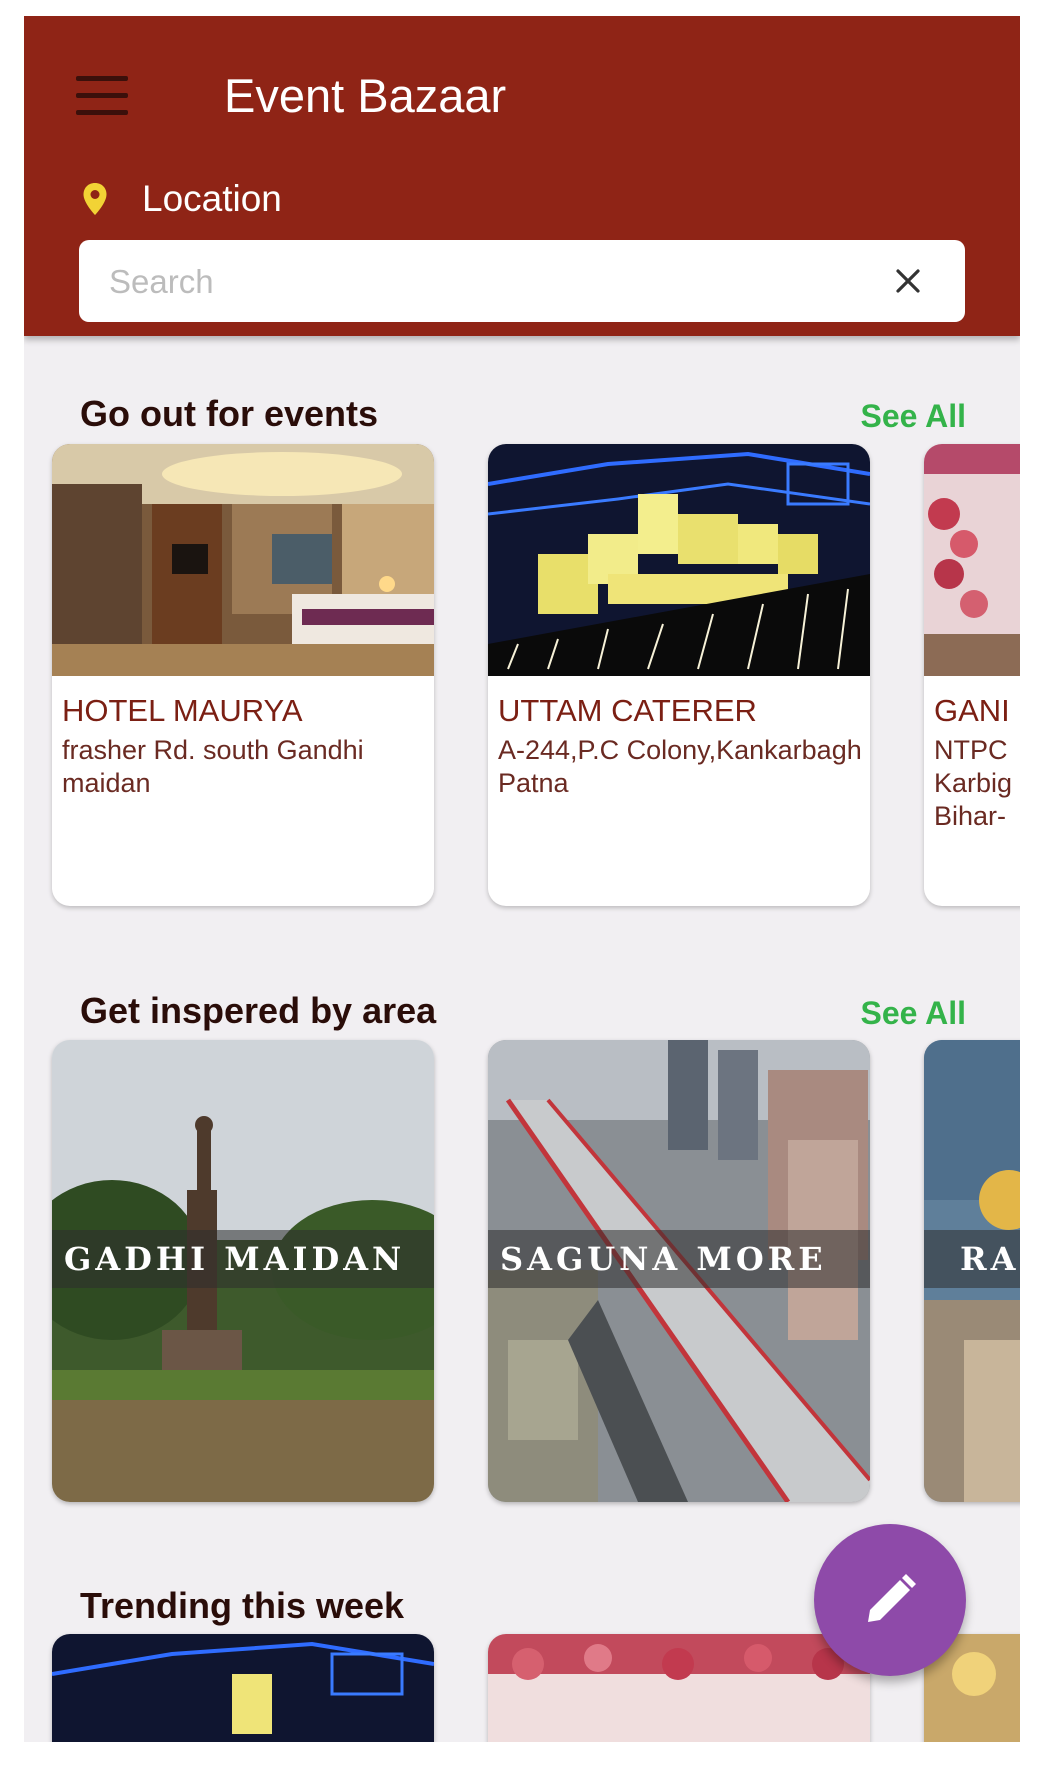 This screenshot has width=1050, height=1778. What do you see at coordinates (258, 1010) in the screenshot?
I see `section-title-areas: Get inspered by area` at bounding box center [258, 1010].